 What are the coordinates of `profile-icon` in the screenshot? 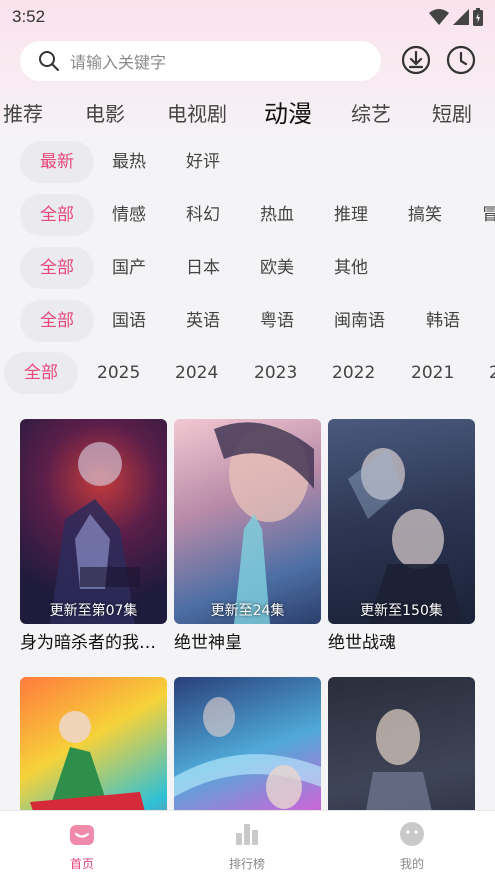 It's located at (412, 834).